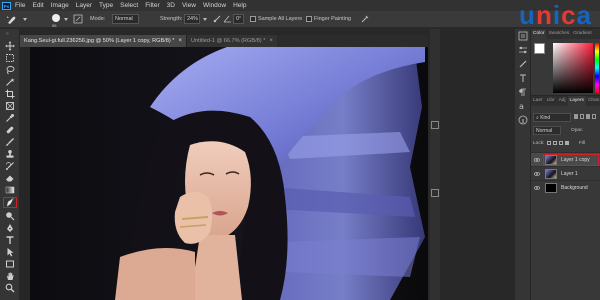  I want to click on type-icon, so click(10, 239).